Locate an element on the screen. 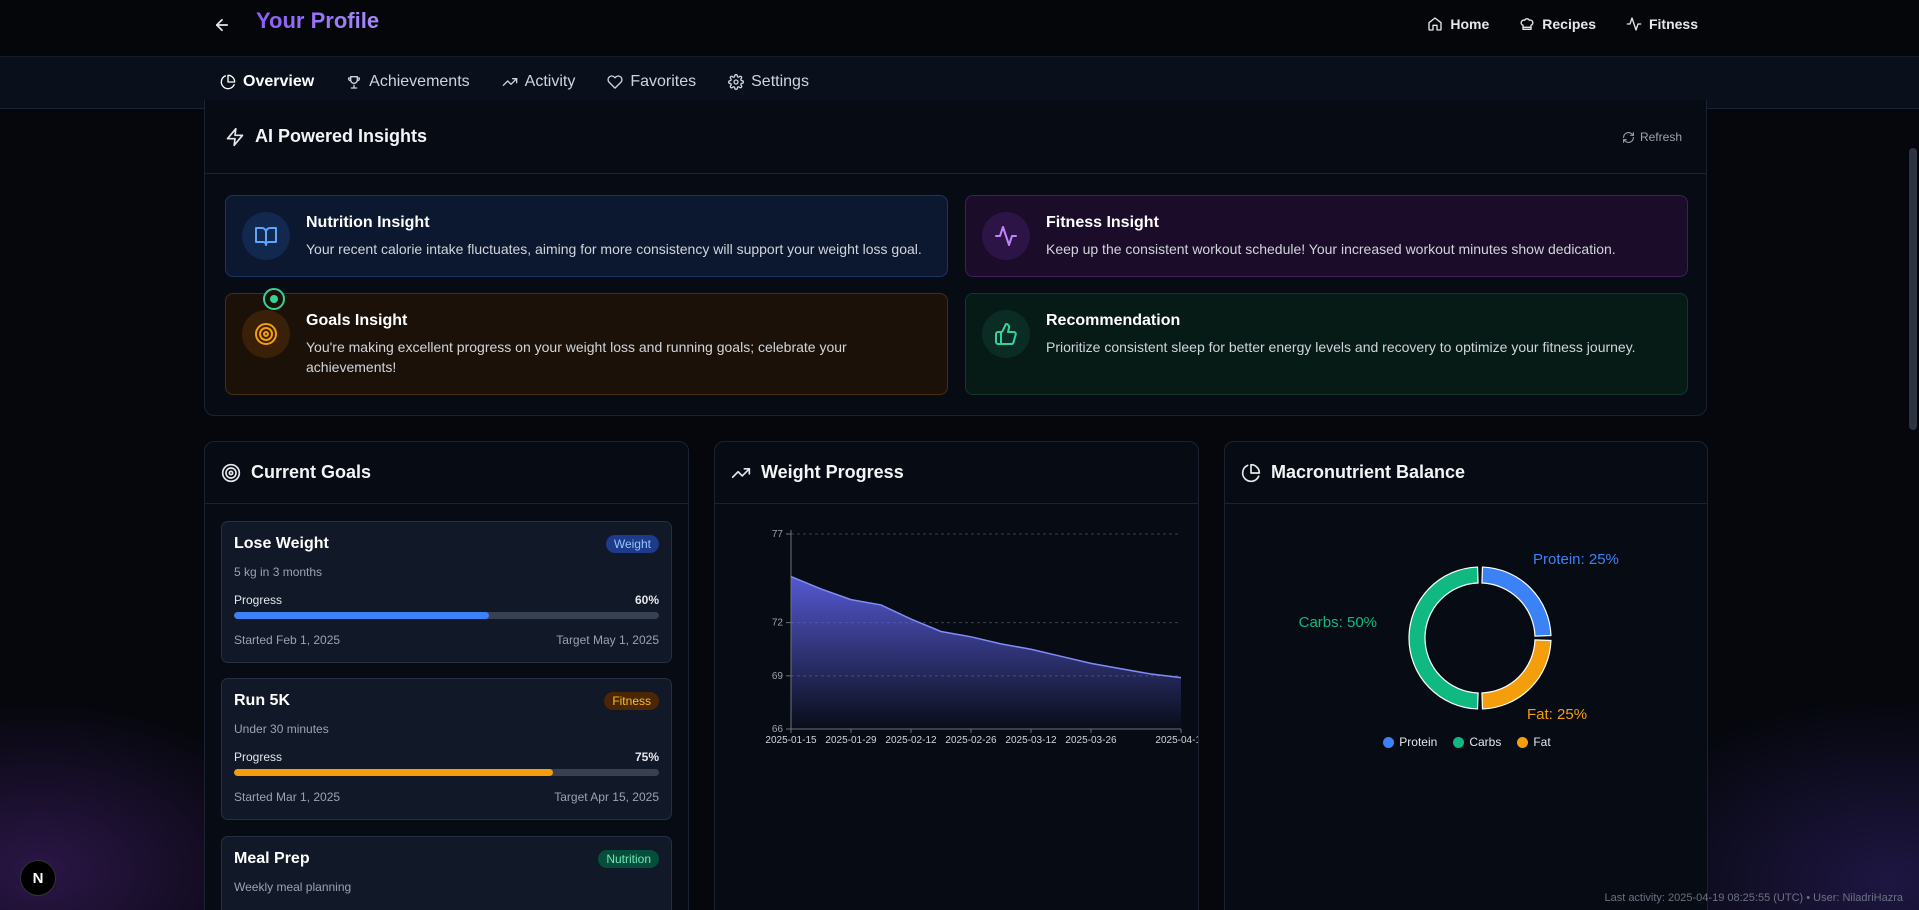  legend-protein: Protein is located at coordinates (1410, 742).